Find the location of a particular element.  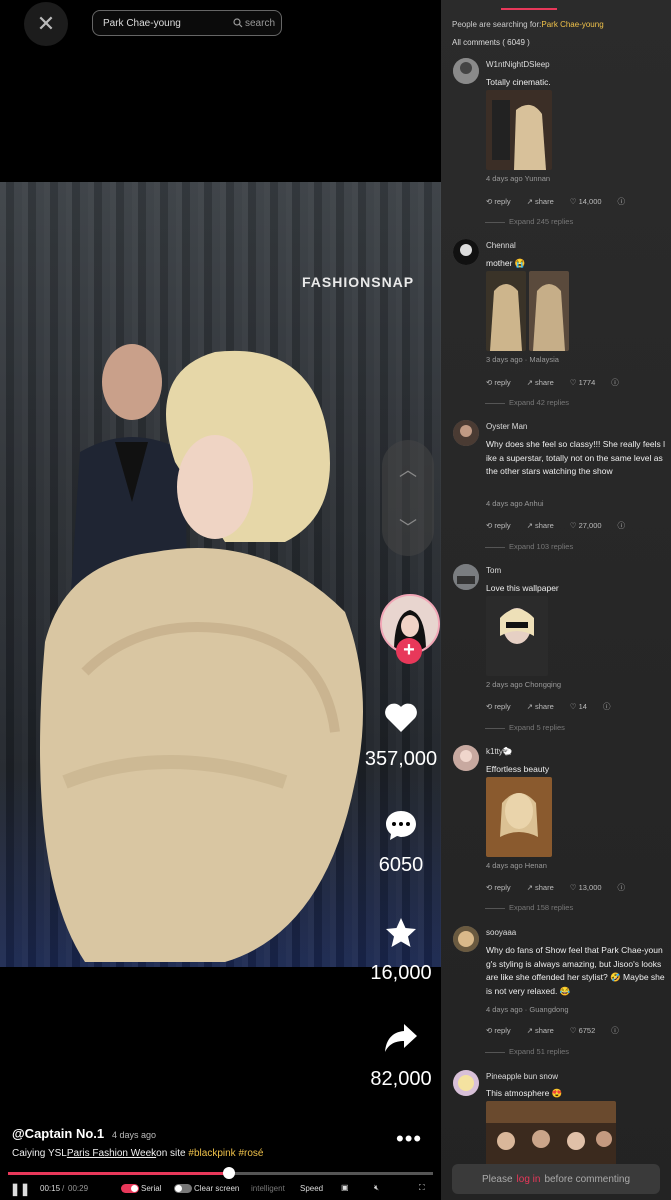

speed-button: Speed is located at coordinates (311, 1188).